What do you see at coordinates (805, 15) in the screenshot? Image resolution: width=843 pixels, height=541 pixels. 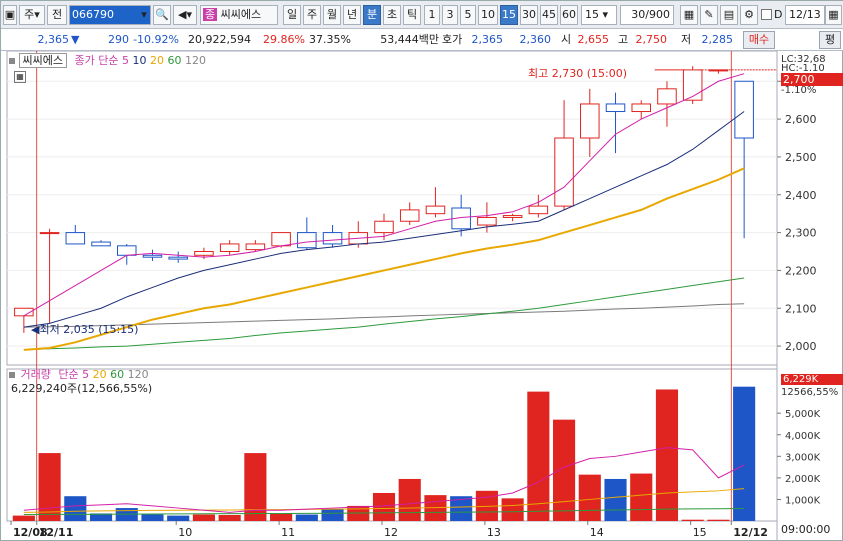 I see `date-input: 12/13` at bounding box center [805, 15].